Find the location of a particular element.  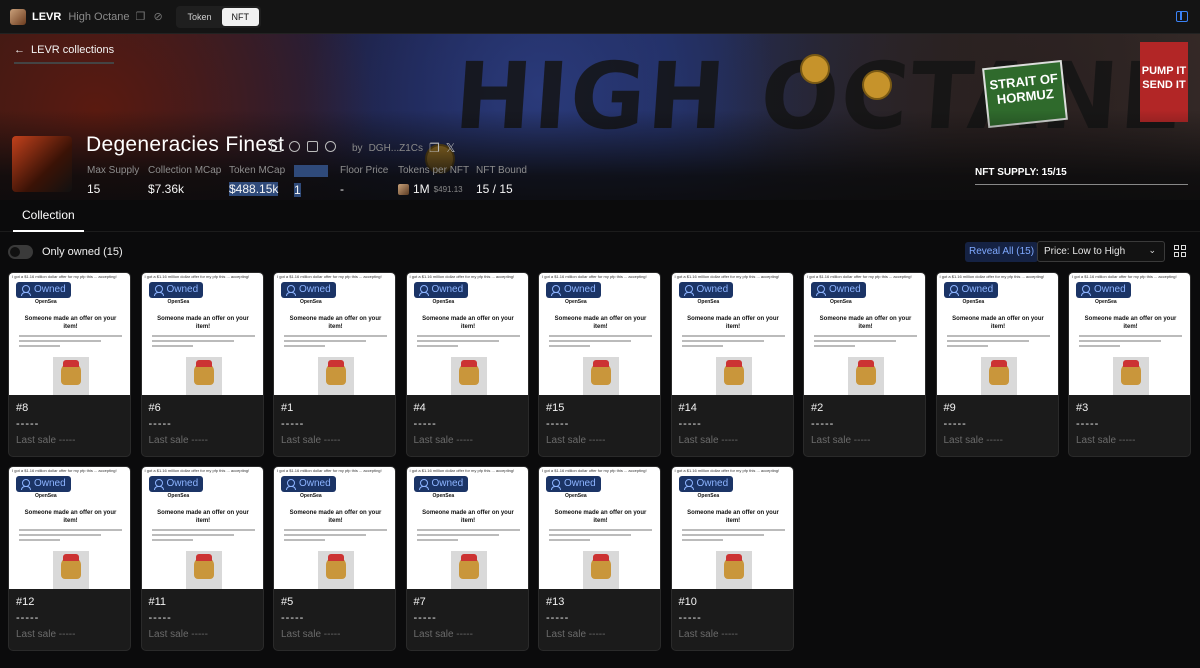

share-icon is located at coordinates (330, 146).